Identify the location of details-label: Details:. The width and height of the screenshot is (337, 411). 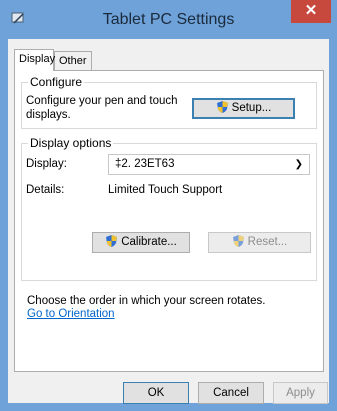
(45, 190).